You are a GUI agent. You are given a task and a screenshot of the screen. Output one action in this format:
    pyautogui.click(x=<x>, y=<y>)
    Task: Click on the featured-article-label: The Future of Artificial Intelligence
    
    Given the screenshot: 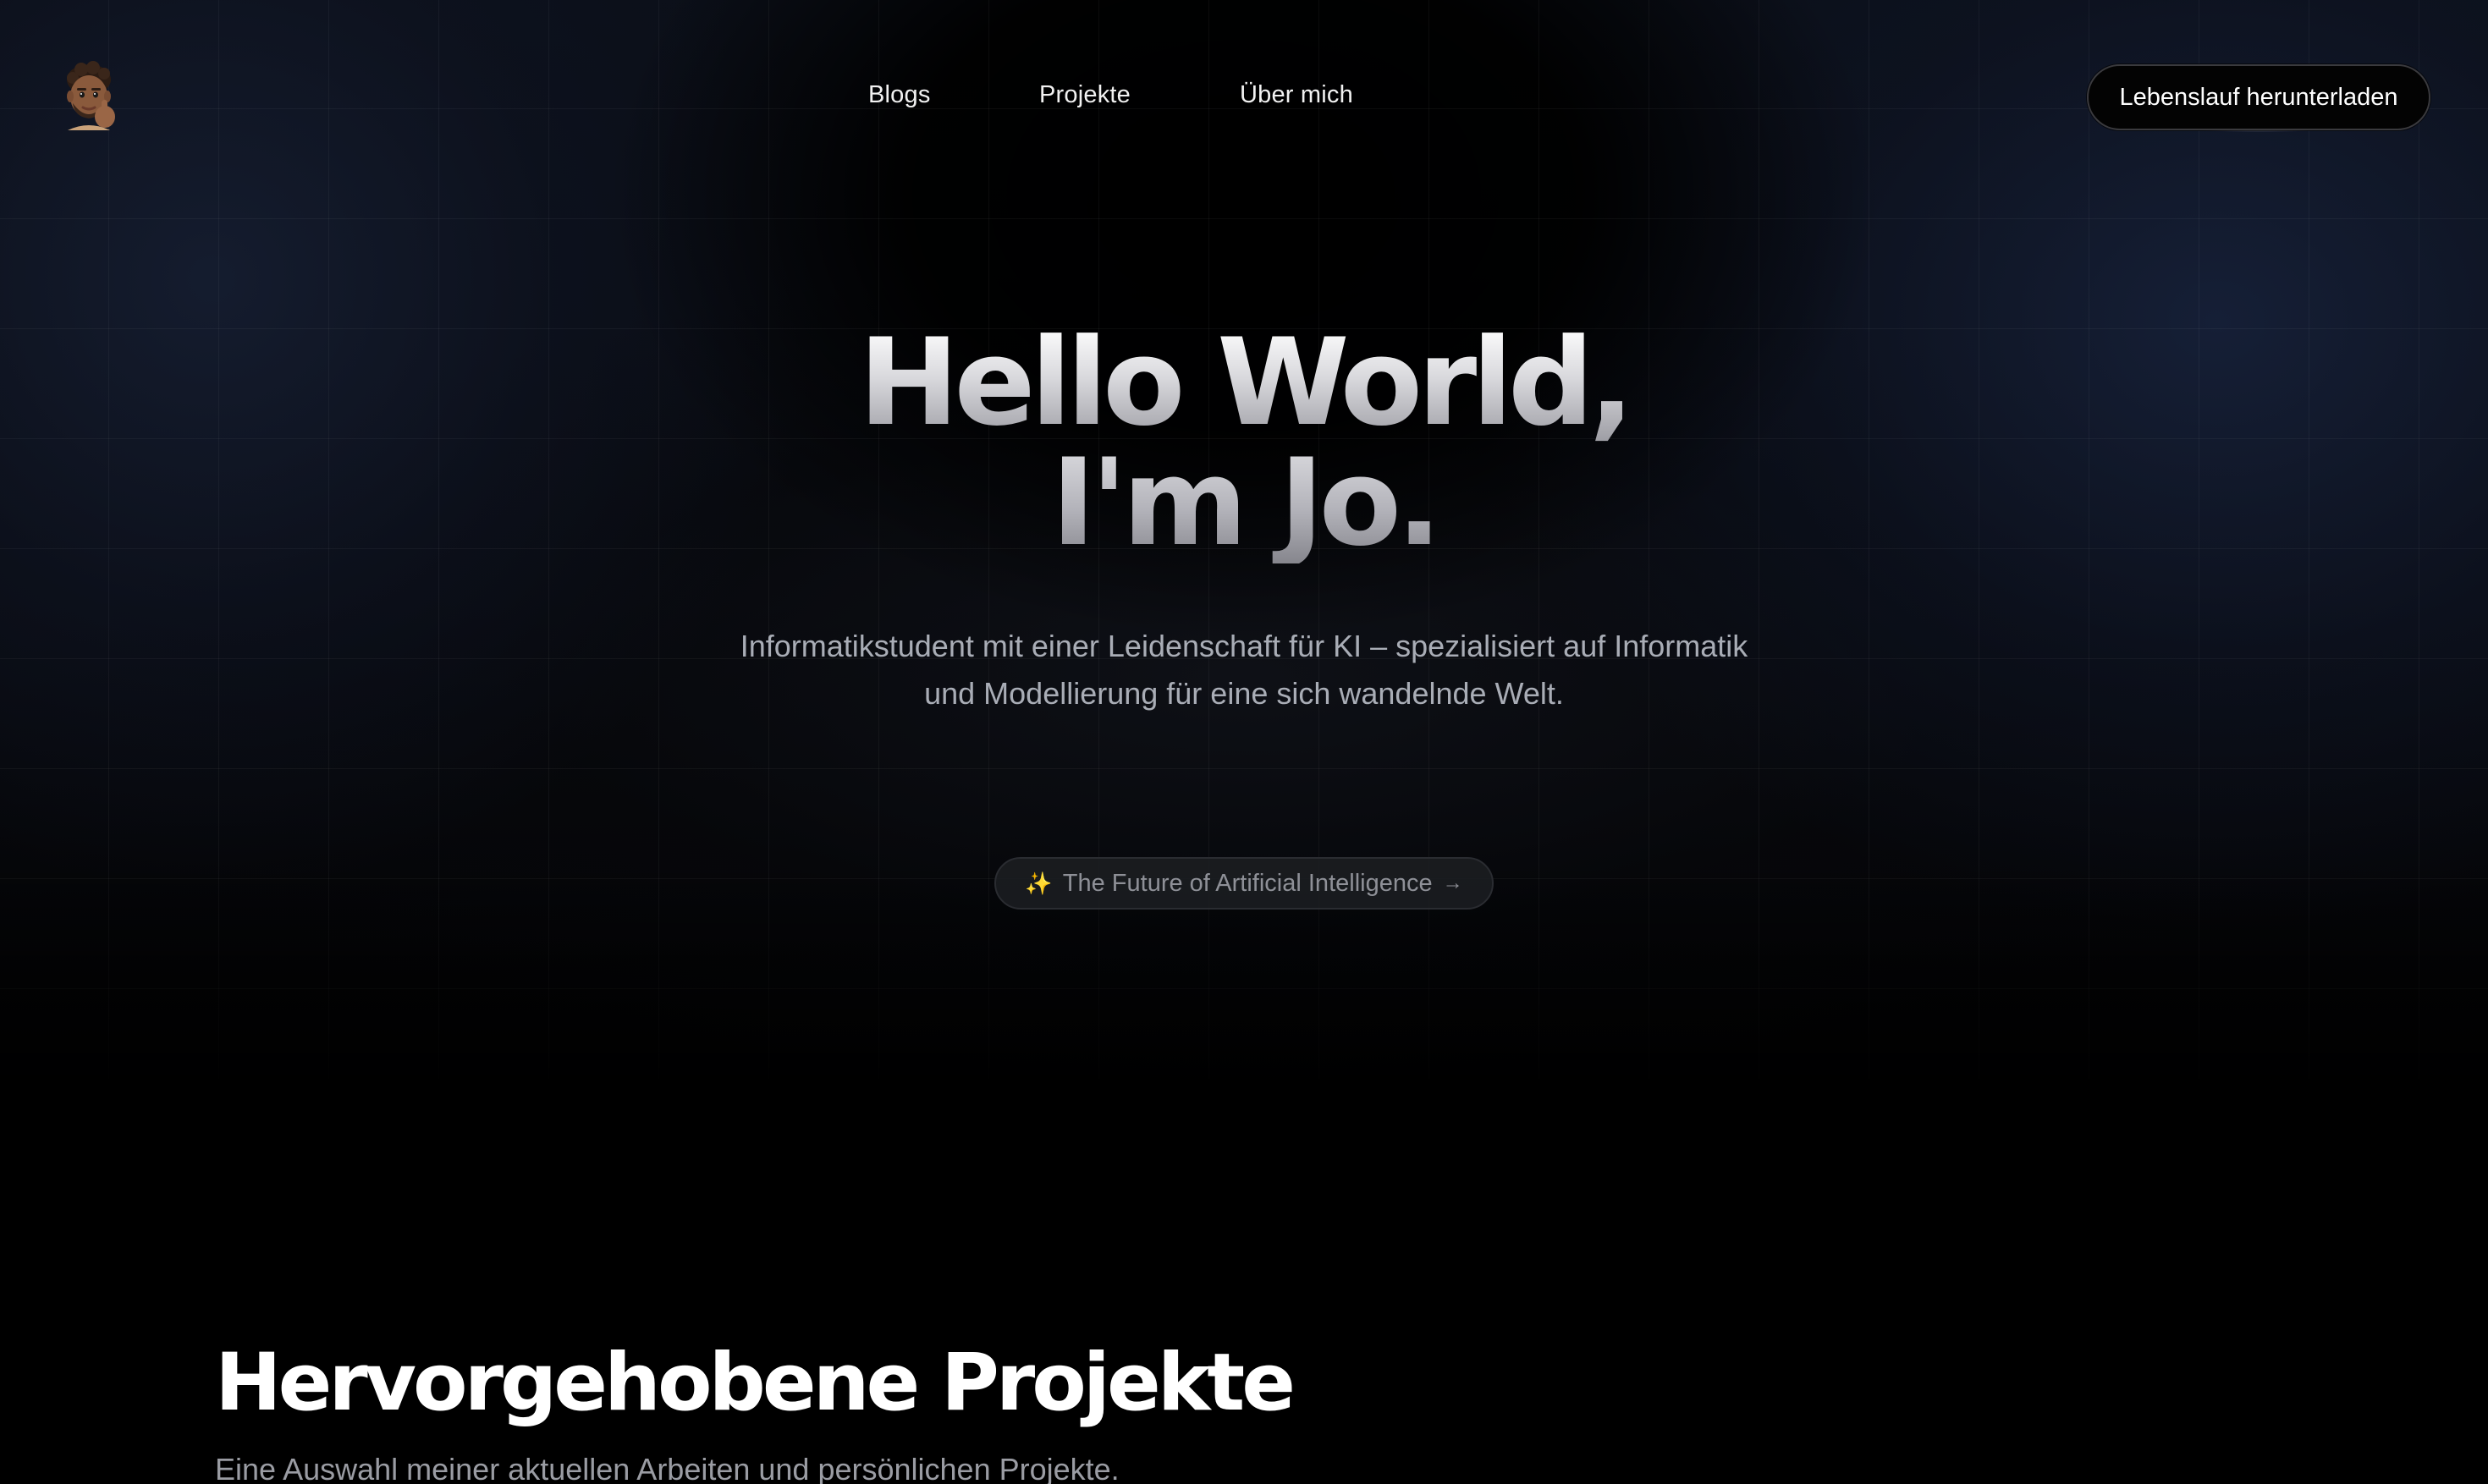 What is the action you would take?
    pyautogui.click(x=1247, y=883)
    